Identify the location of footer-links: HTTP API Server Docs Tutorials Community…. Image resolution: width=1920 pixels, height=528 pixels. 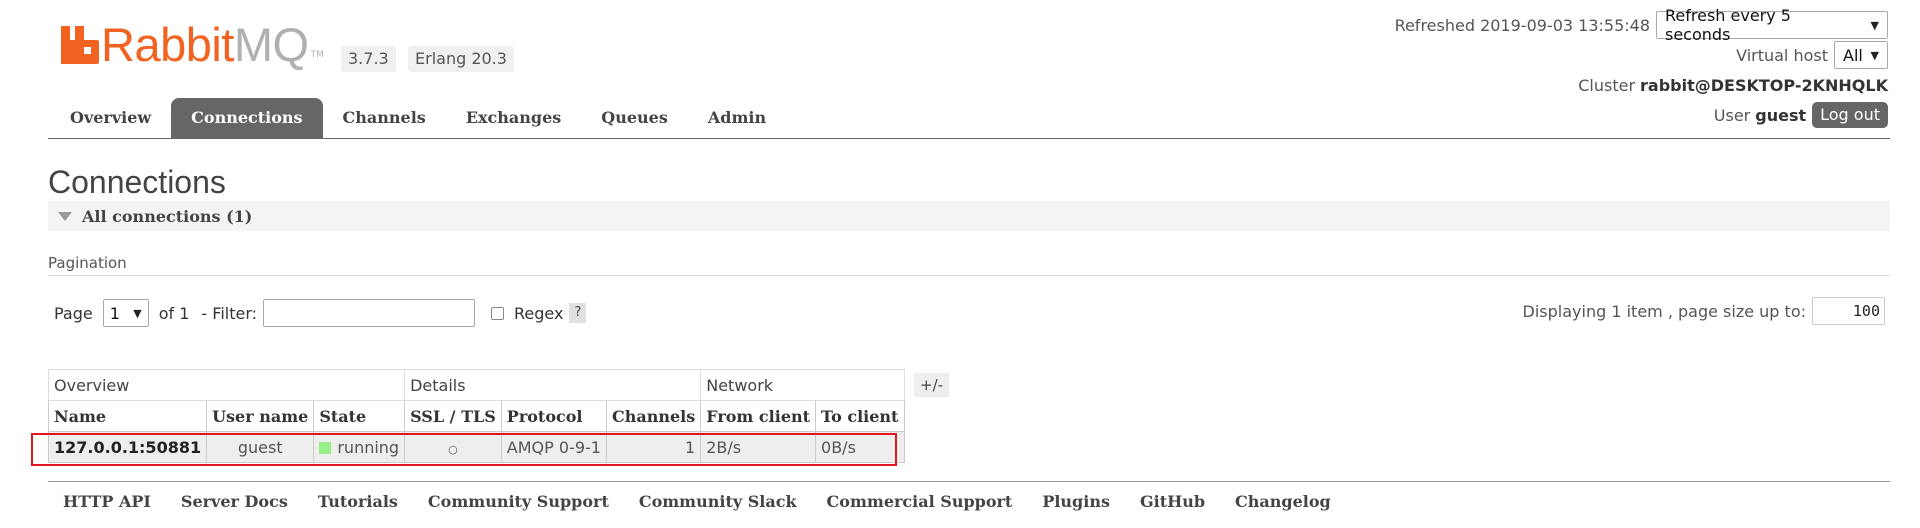
(697, 502).